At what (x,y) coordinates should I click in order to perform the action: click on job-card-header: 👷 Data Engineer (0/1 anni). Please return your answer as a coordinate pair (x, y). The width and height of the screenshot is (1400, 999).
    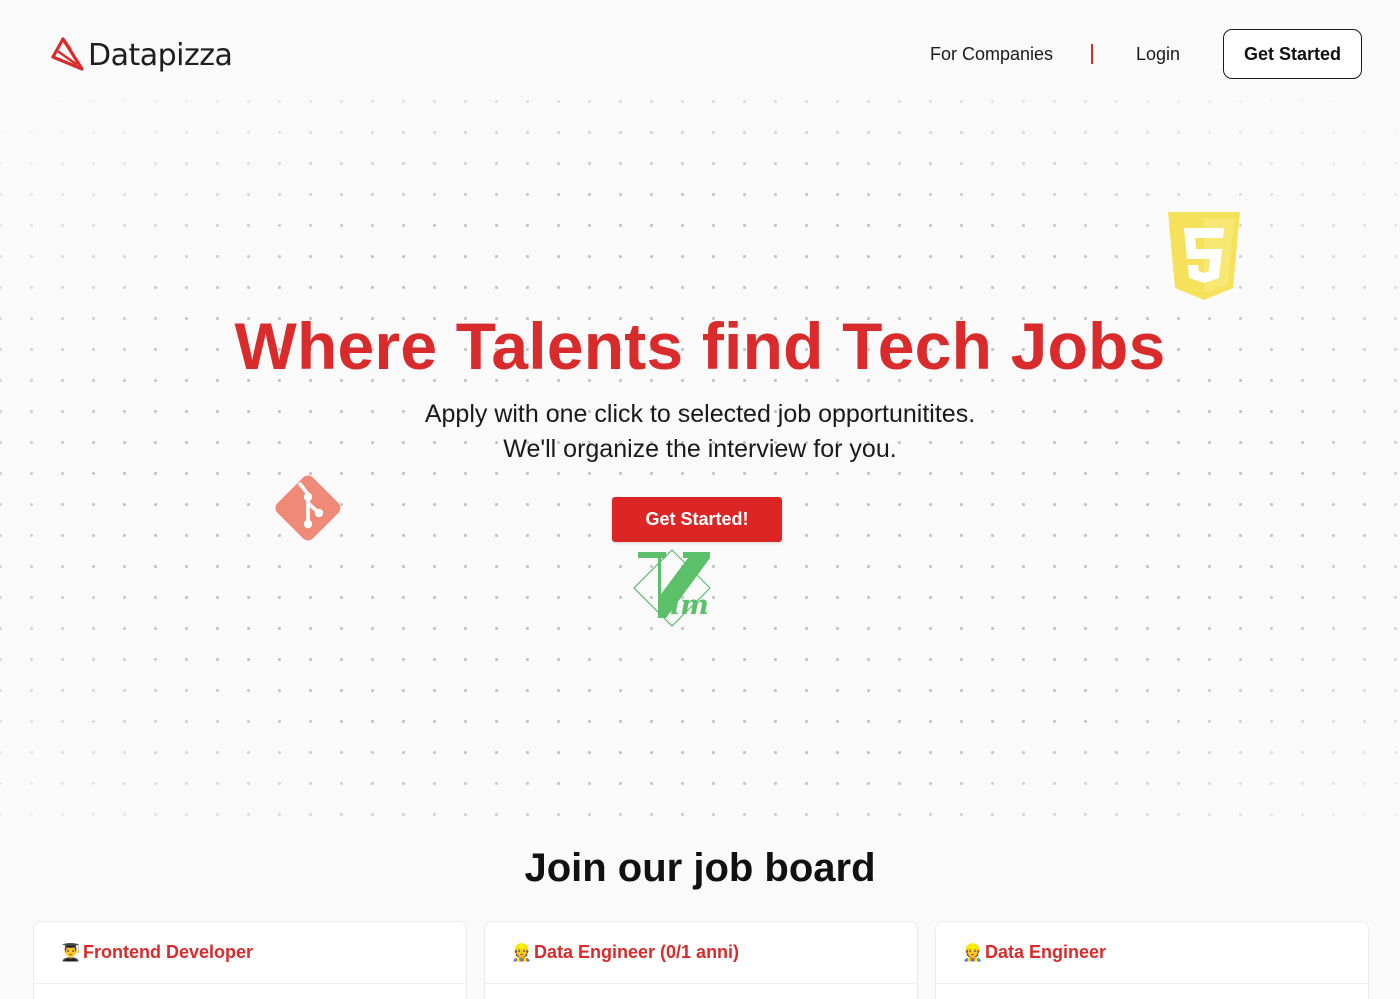
    Looking at the image, I should click on (701, 953).